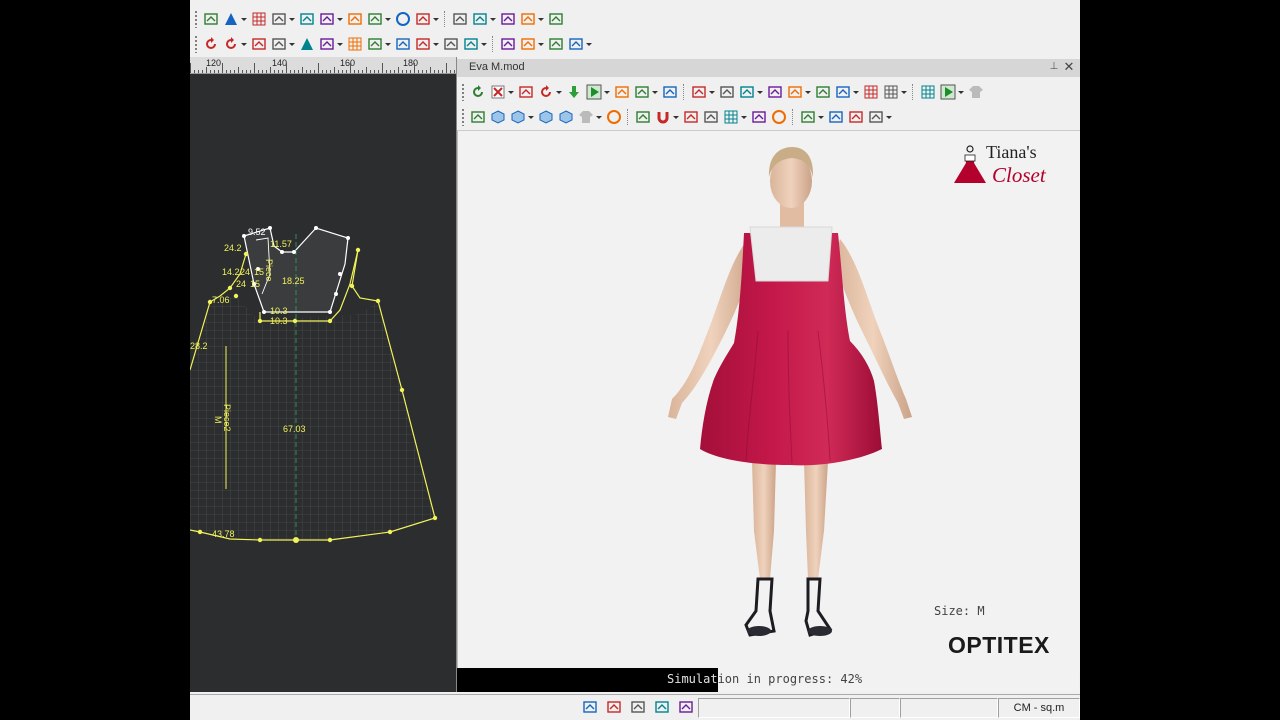 This screenshot has width=1280, height=720. What do you see at coordinates (478, 92) in the screenshot?
I see `recycle-icon` at bounding box center [478, 92].